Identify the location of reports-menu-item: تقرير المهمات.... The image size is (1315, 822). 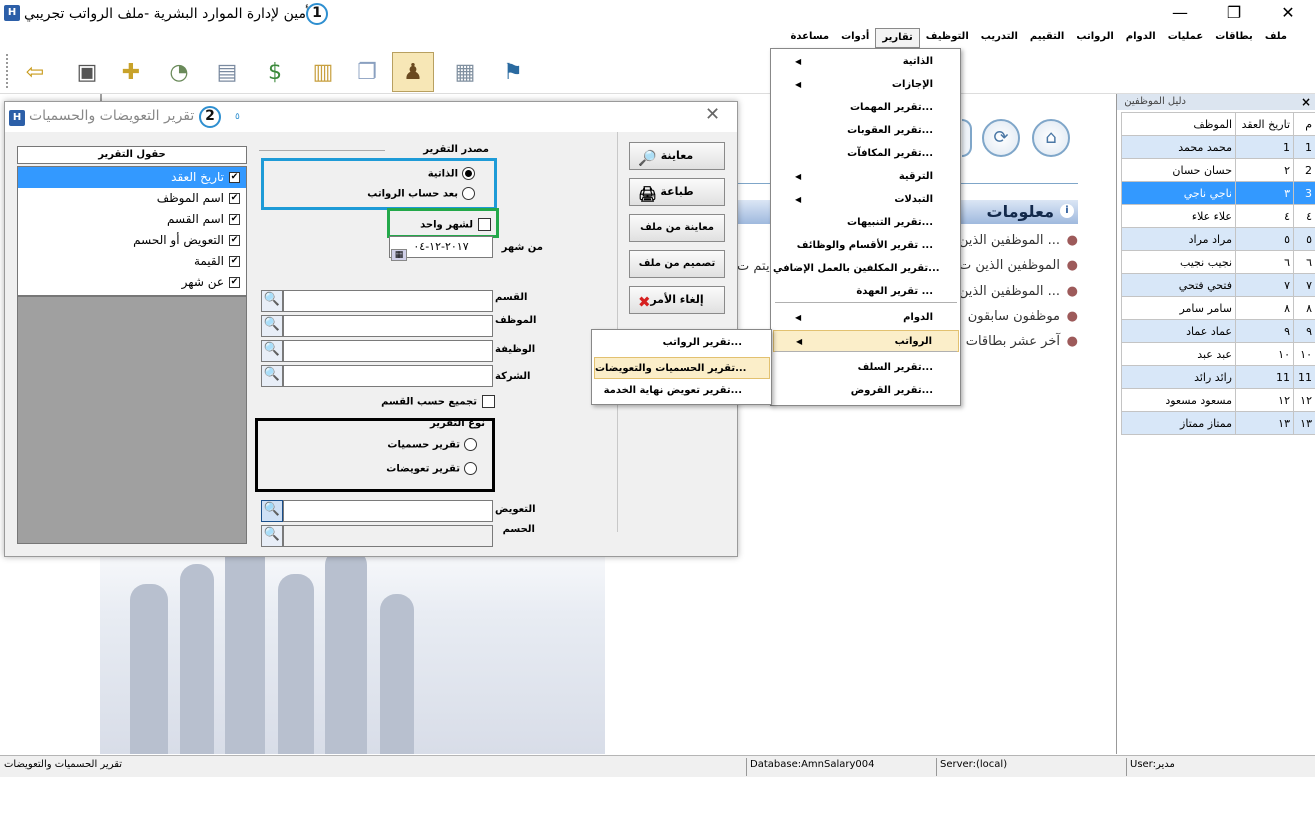
(866, 108).